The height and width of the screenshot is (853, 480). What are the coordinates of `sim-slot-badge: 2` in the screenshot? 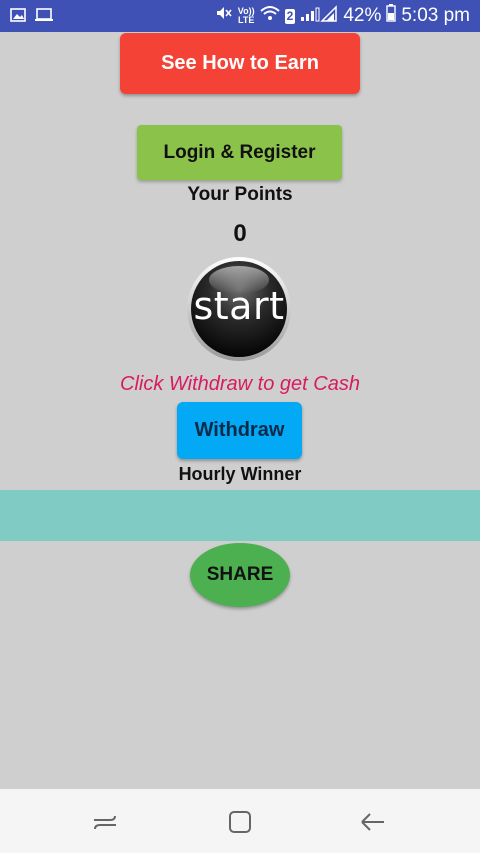 It's located at (290, 16).